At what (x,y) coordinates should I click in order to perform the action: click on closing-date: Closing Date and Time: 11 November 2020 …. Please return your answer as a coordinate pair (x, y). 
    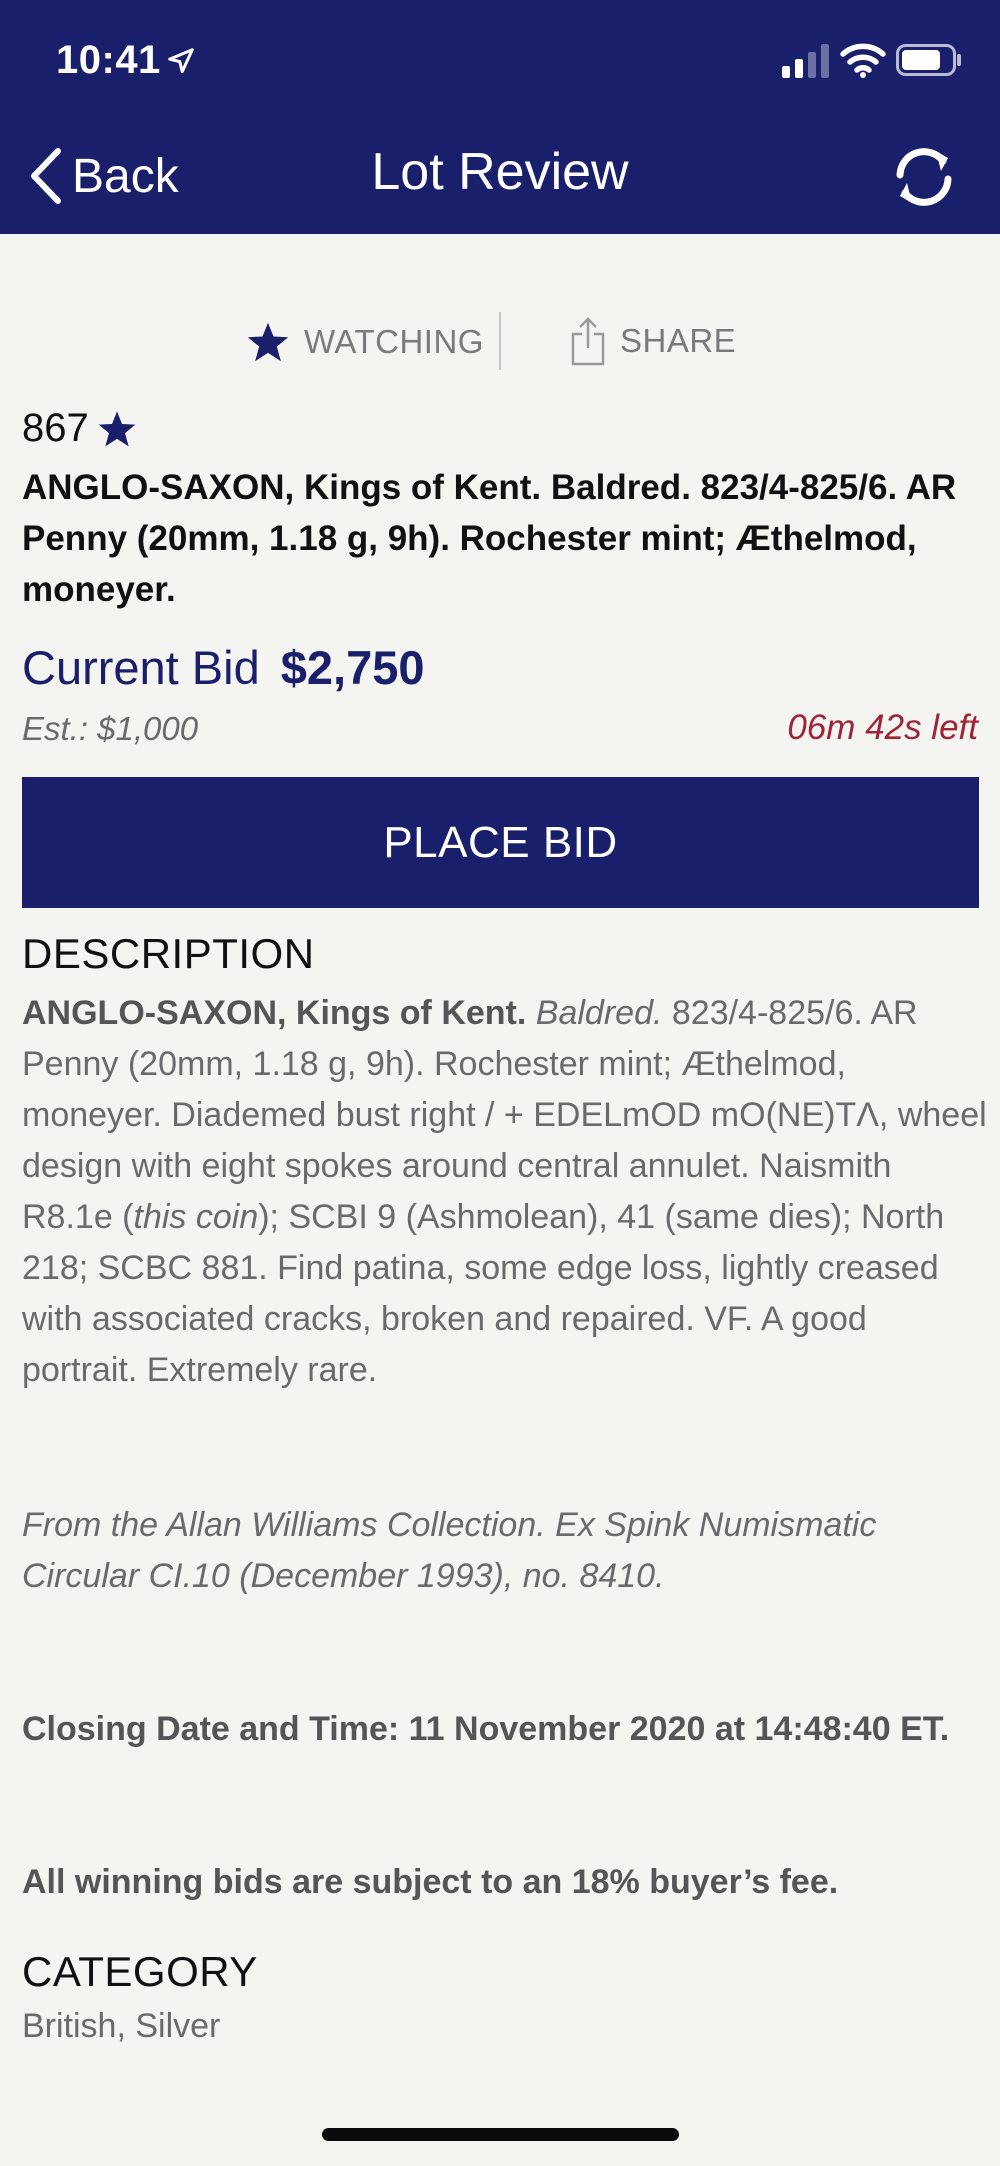
    Looking at the image, I should click on (486, 1729).